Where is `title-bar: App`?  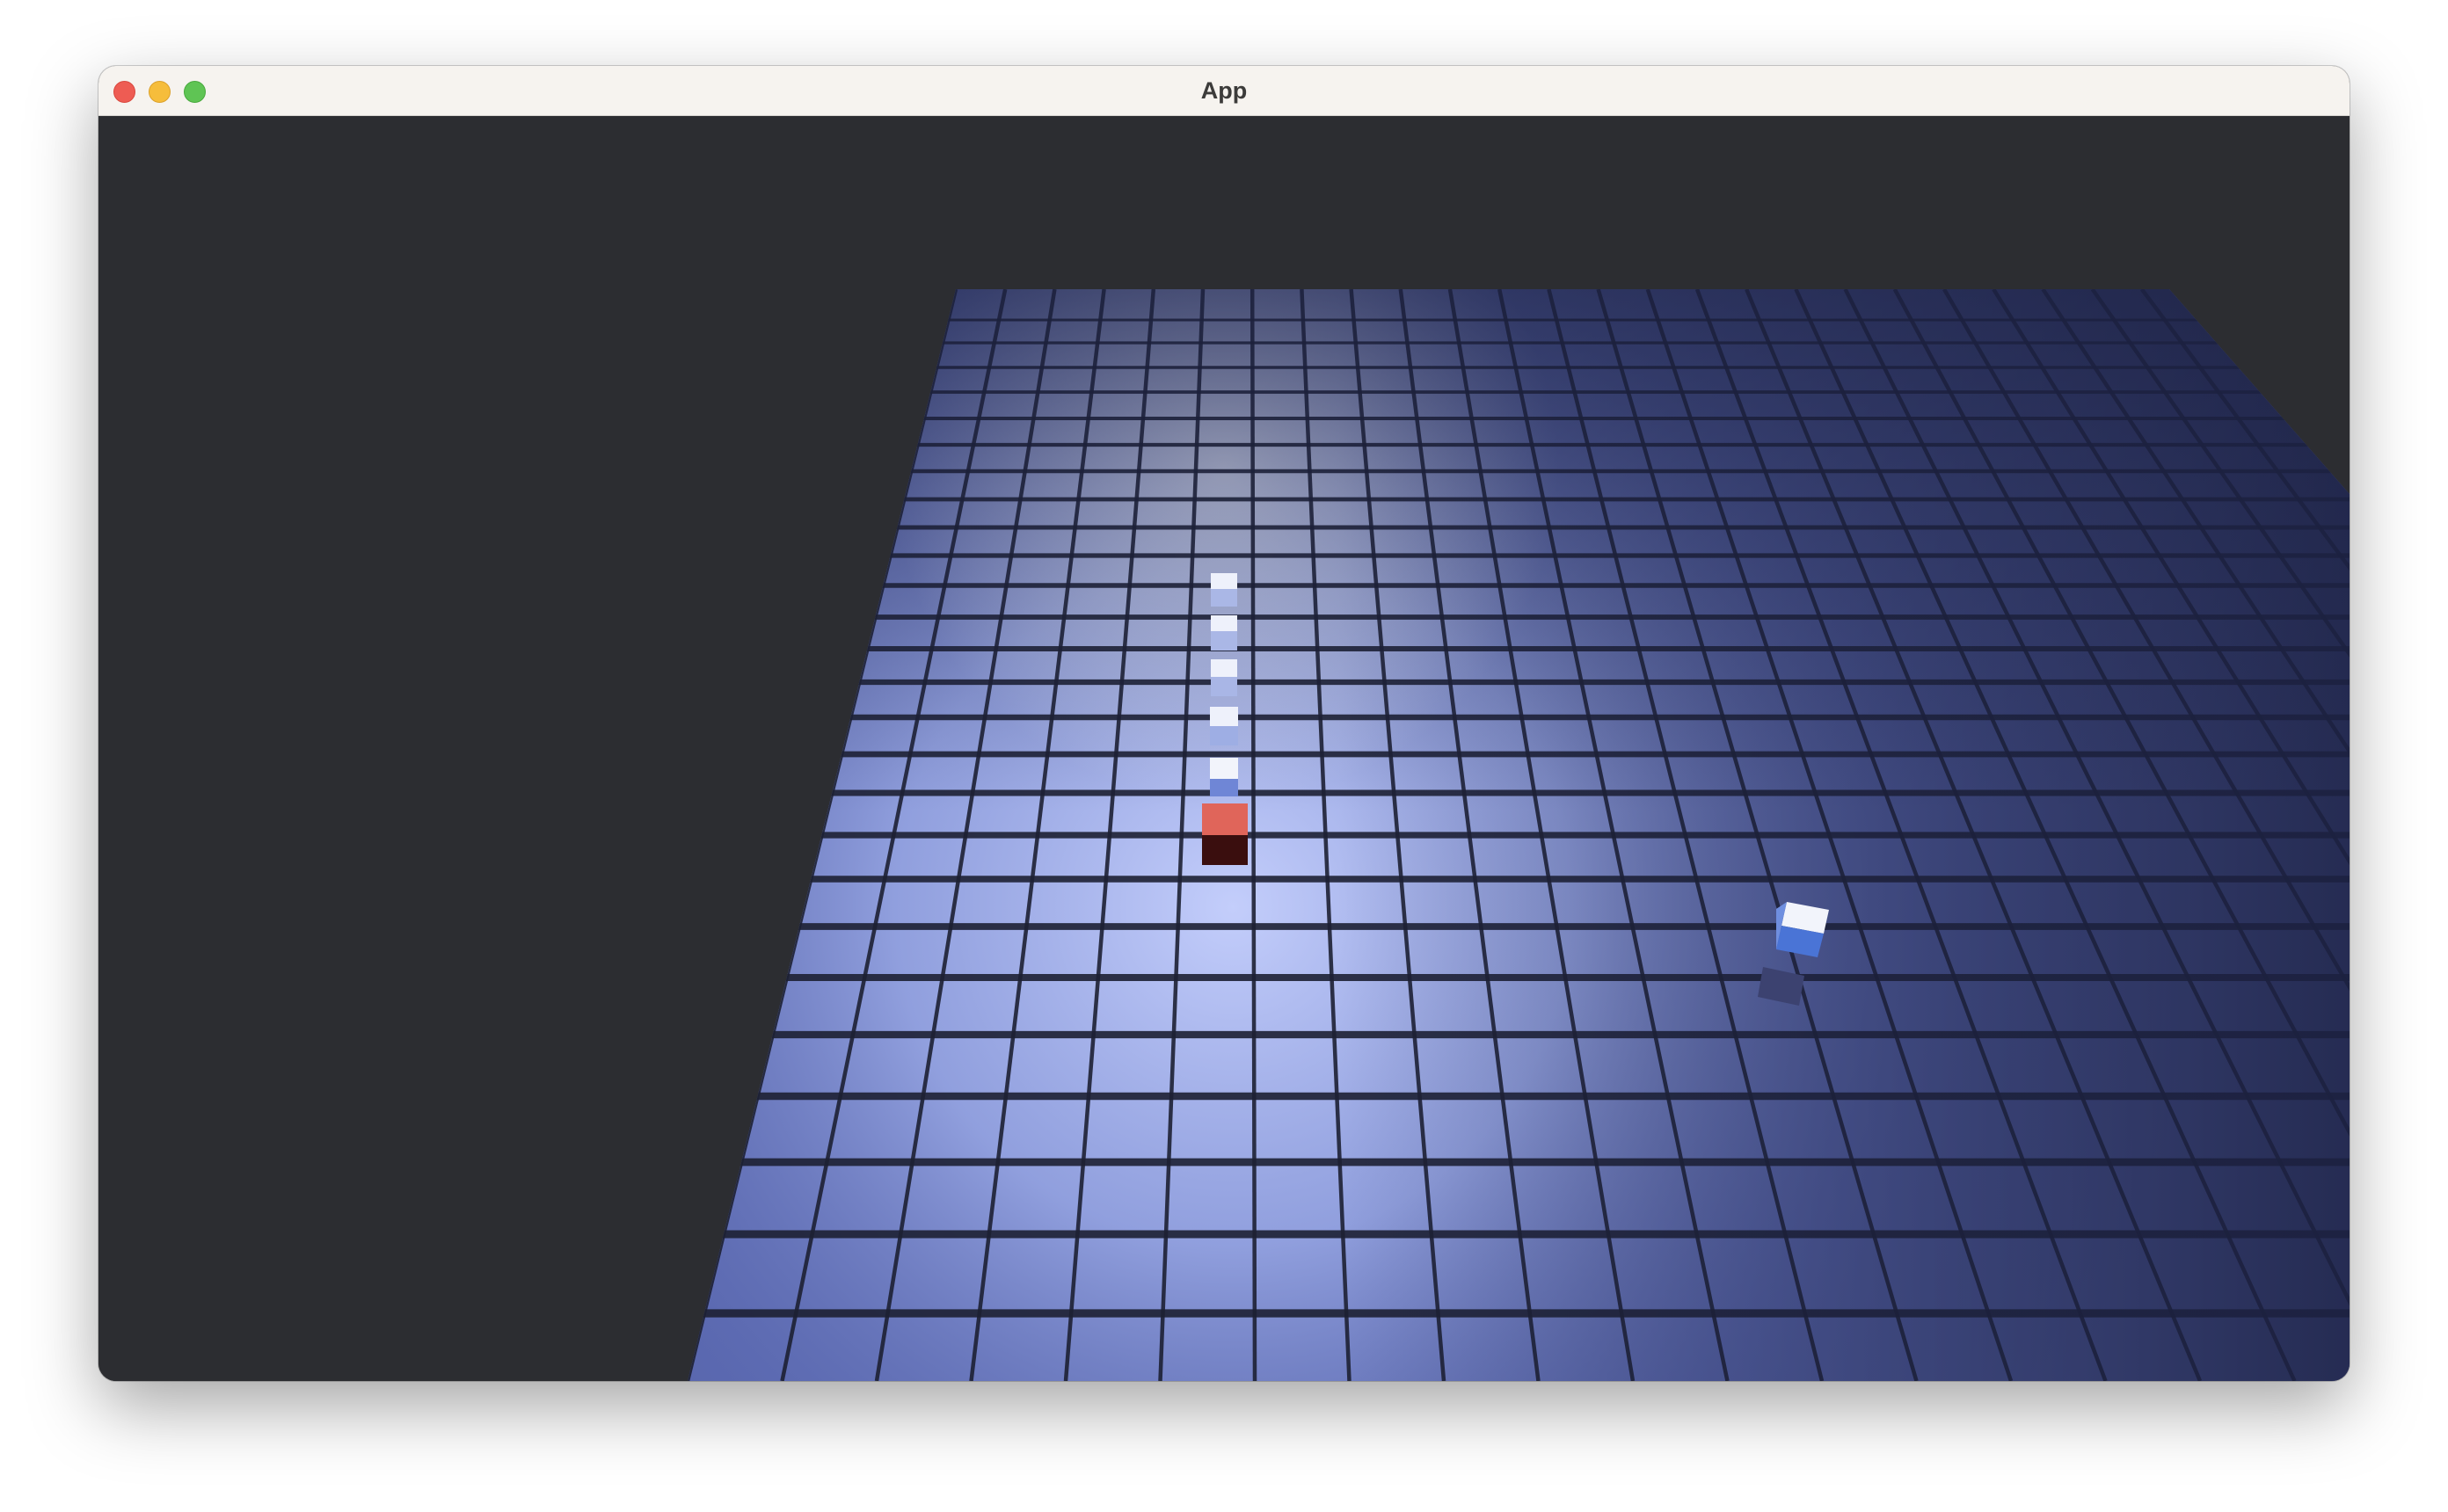
title-bar: App is located at coordinates (1224, 91).